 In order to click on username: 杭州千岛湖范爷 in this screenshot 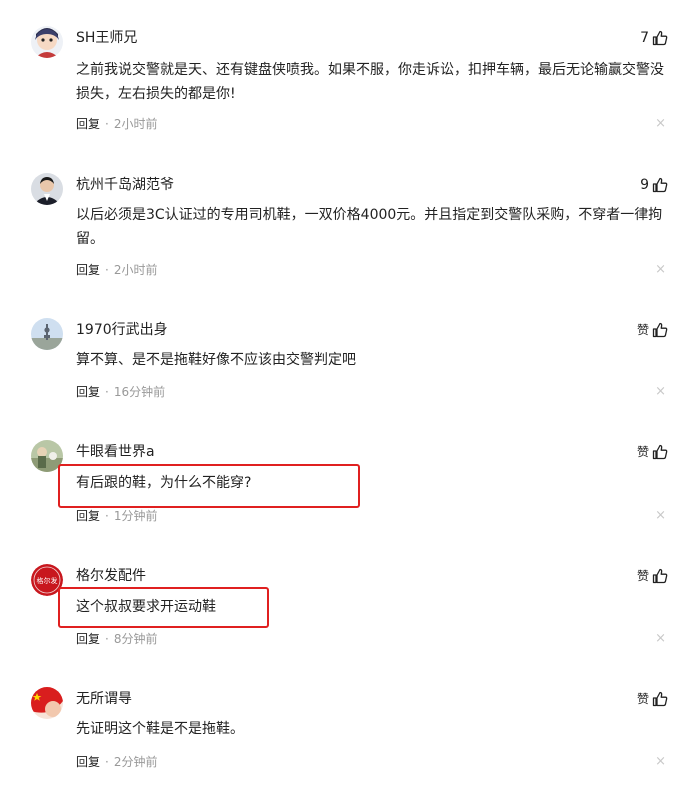, I will do `click(125, 185)`.